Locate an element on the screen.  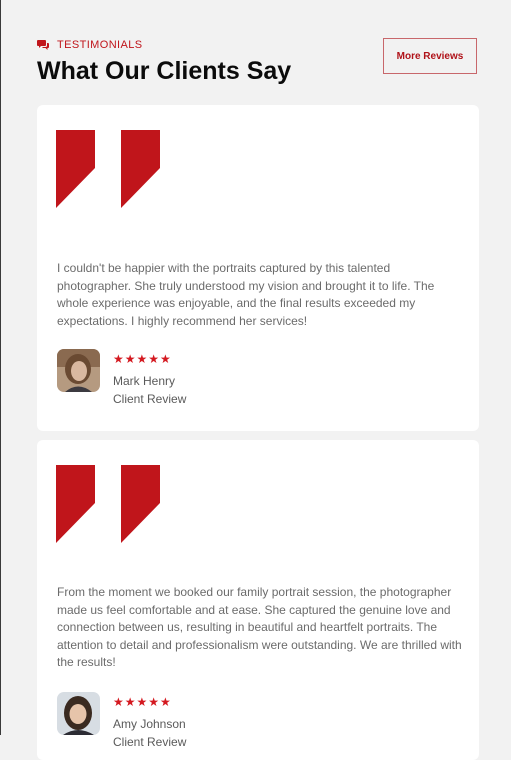
testimonial-author: ★★★★★ Amy Johnson Client Review is located at coordinates (121, 721).